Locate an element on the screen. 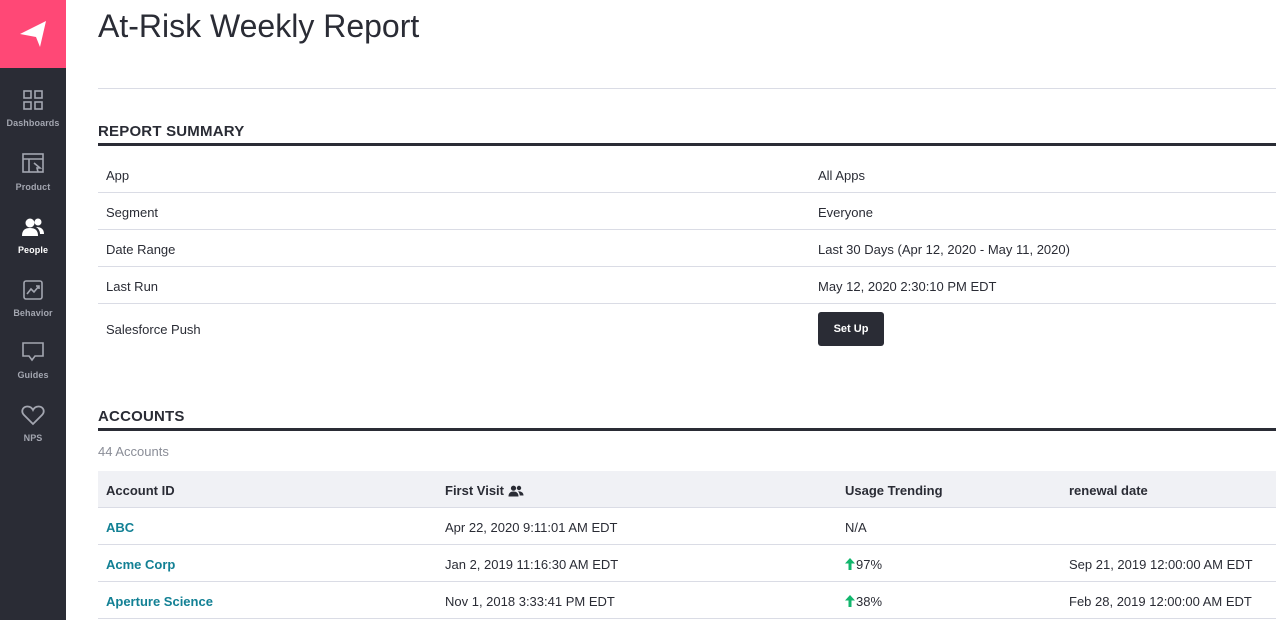 This screenshot has width=1276, height=620. sidebar-item-guides: Guides is located at coordinates (33, 360).